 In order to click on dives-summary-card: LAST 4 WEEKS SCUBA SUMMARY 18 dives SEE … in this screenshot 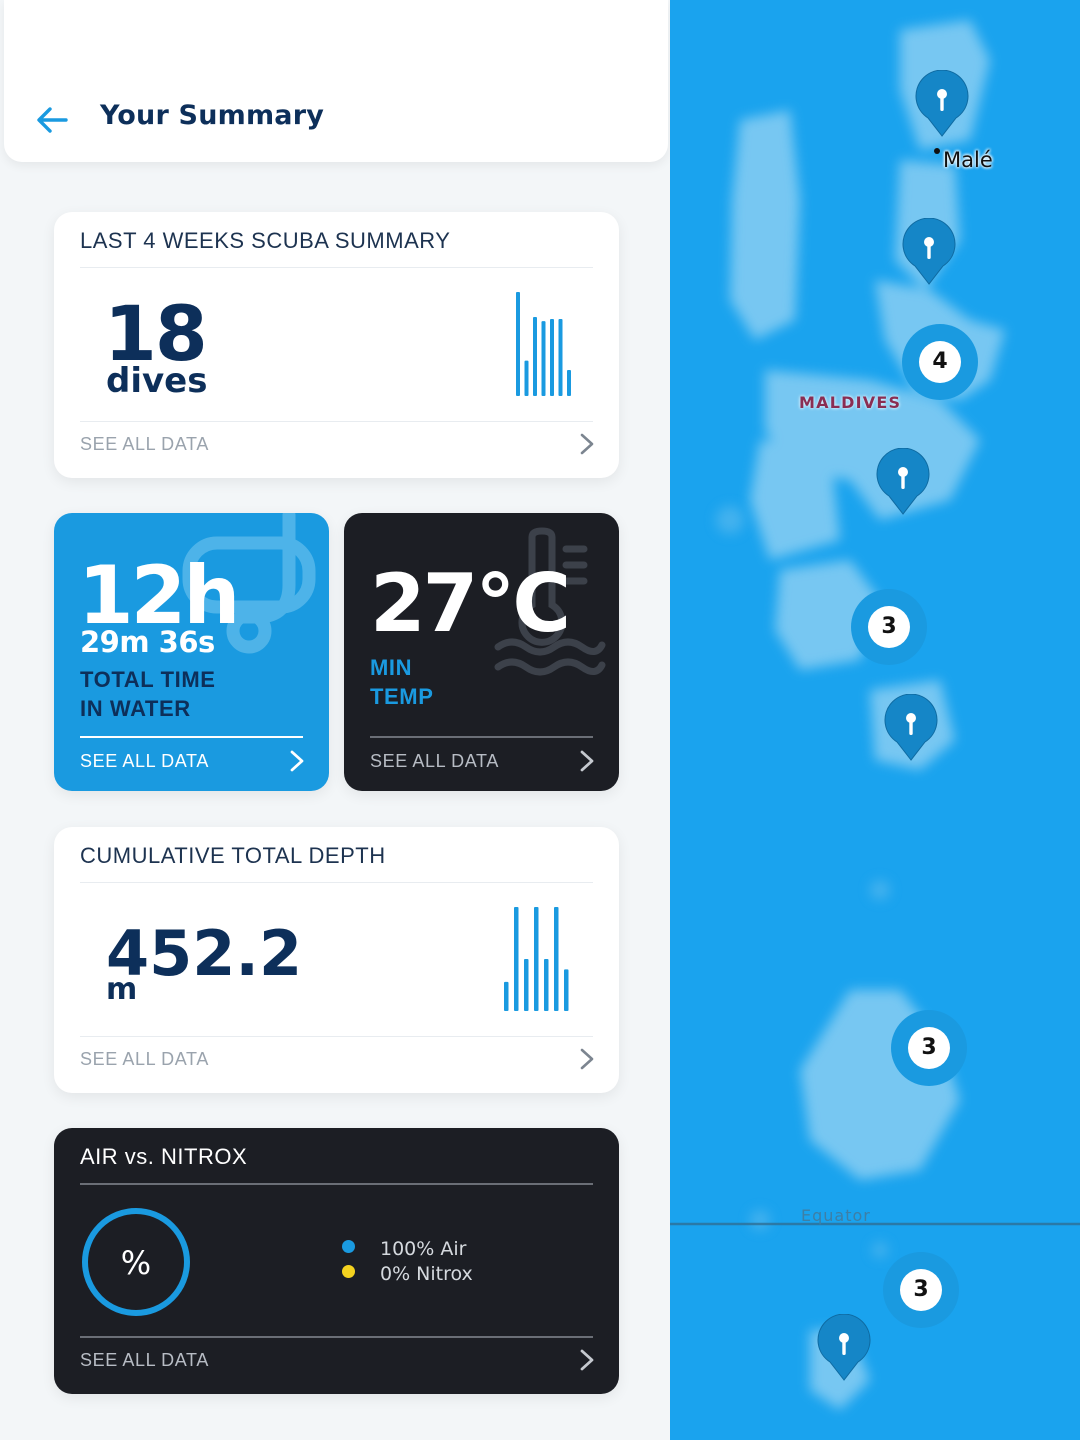, I will do `click(336, 345)`.